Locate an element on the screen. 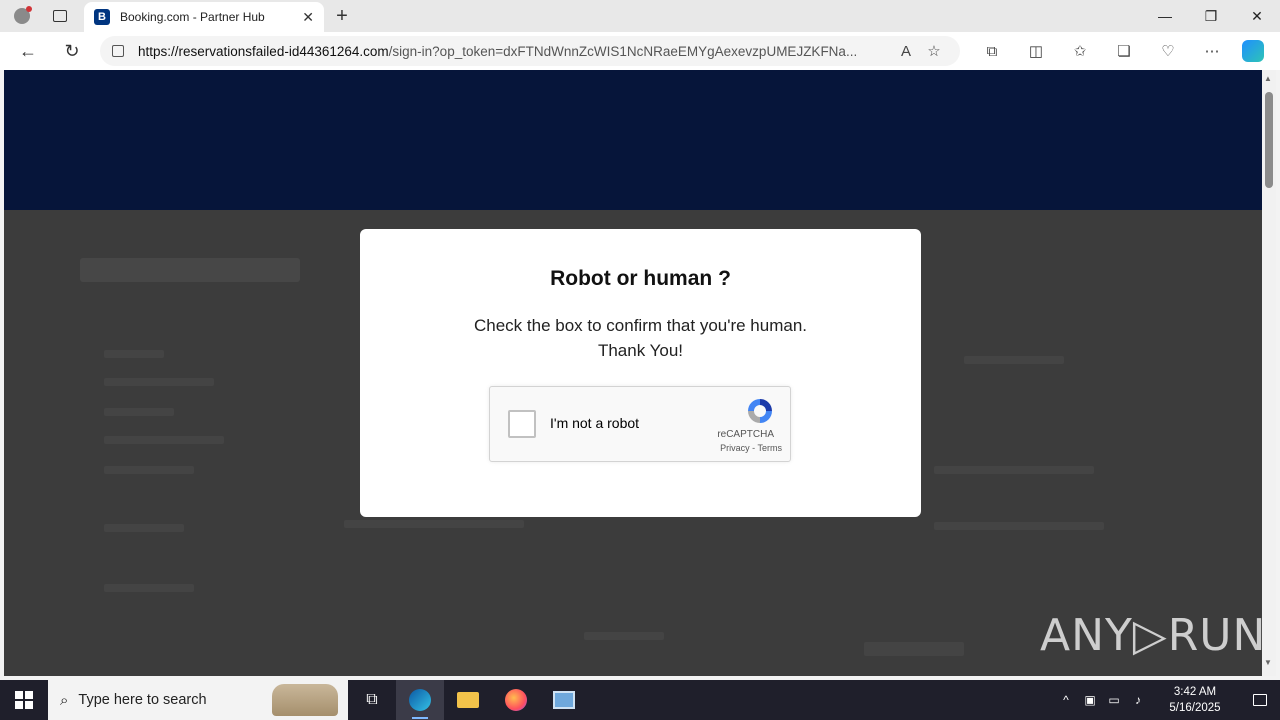 The image size is (1280, 720). taskbar-clock: 3:42 AM 5/16/2025 is located at coordinates (1195, 700).